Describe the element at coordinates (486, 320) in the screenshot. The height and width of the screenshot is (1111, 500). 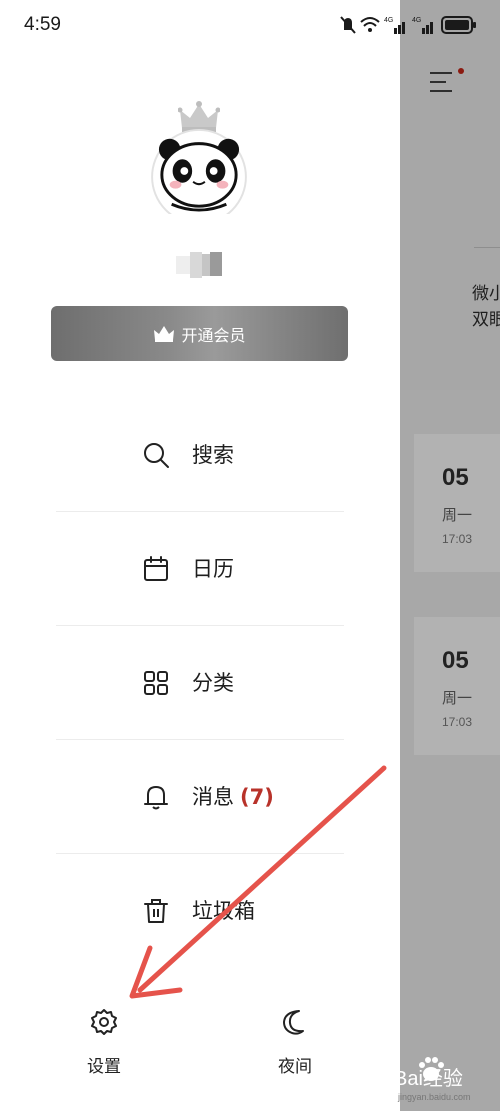
I see `note-preview-line2: 双眼` at that location.